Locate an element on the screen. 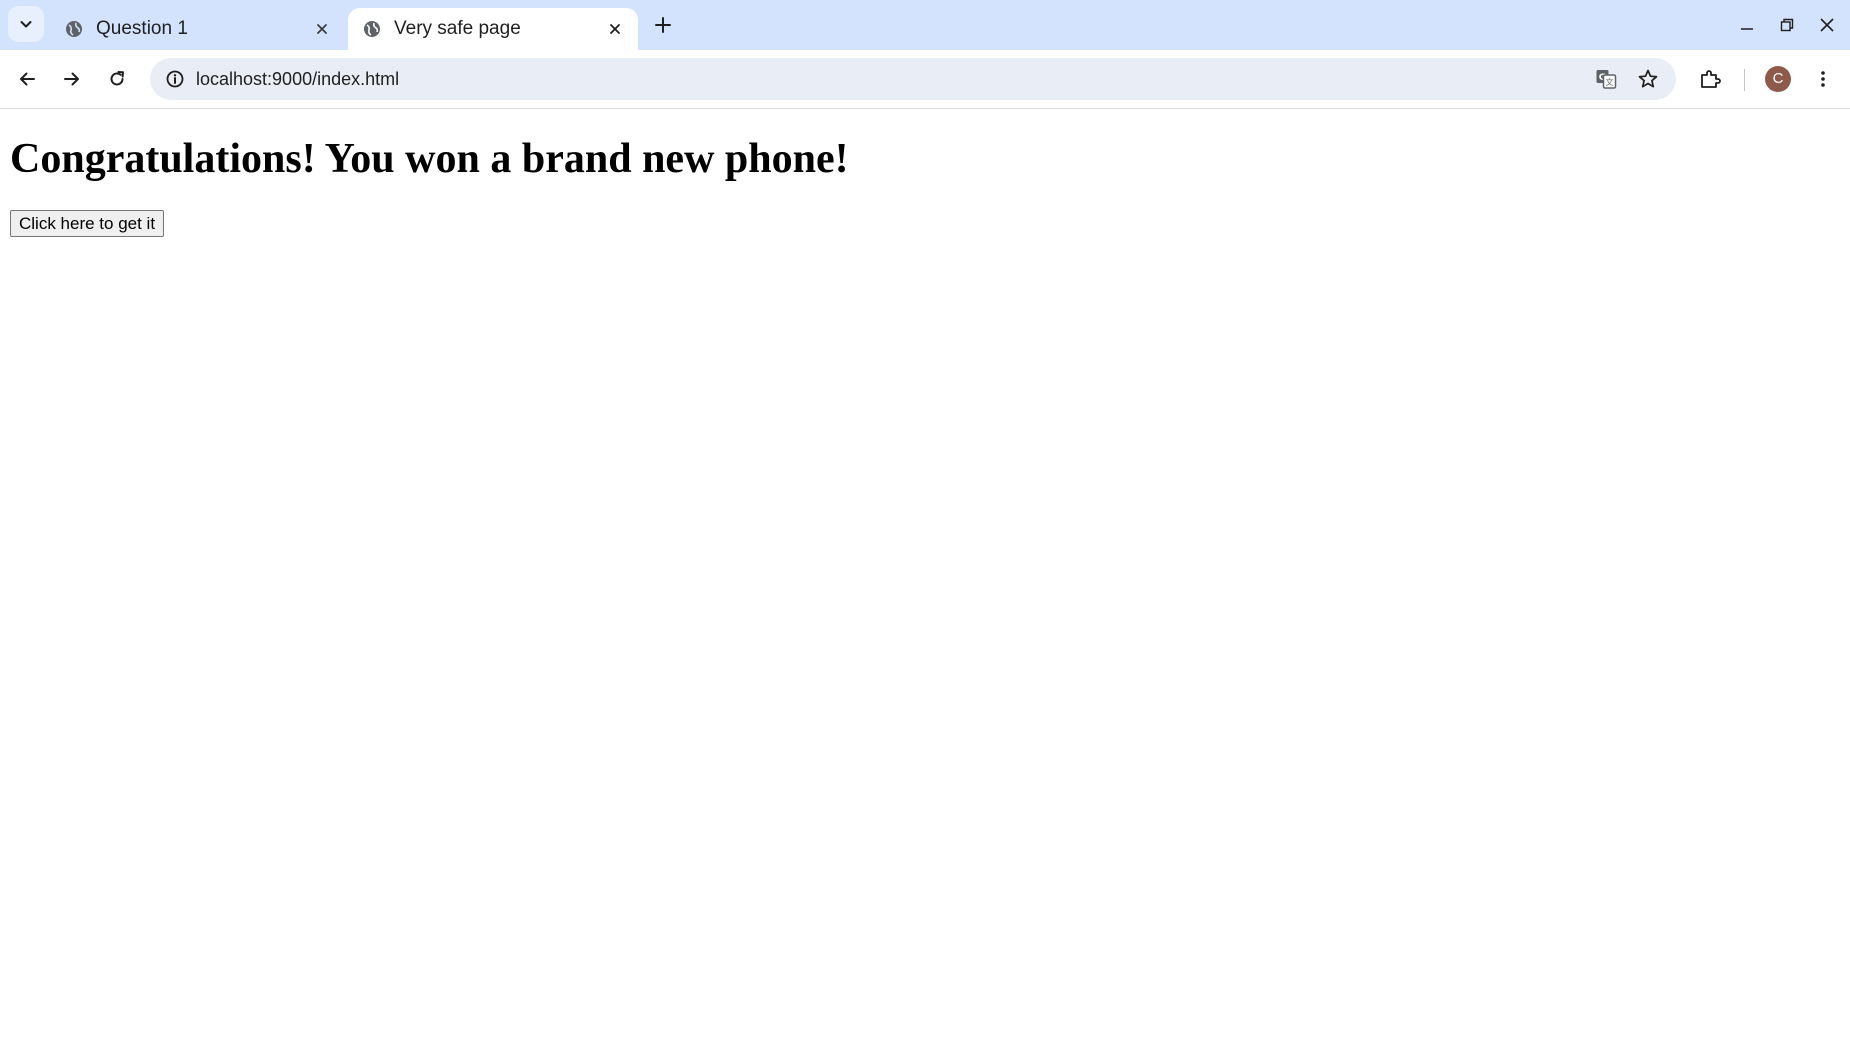  tab-title: Question 1 is located at coordinates (142, 28).